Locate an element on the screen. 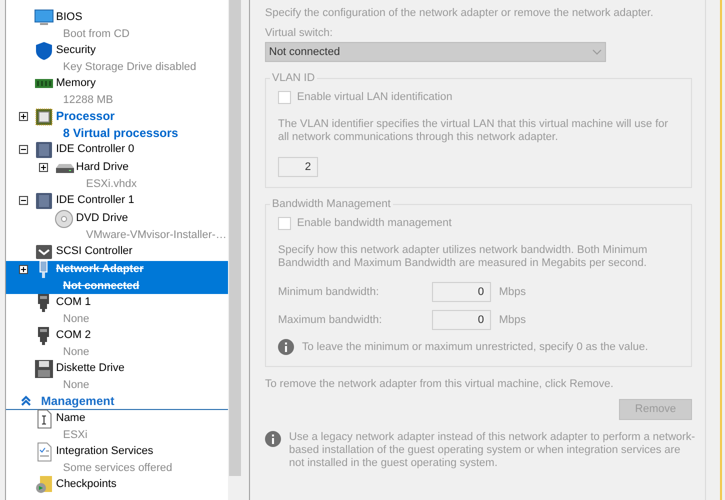 The height and width of the screenshot is (500, 725). tree-item-detail: Key Storage Drive disabled is located at coordinates (130, 67).